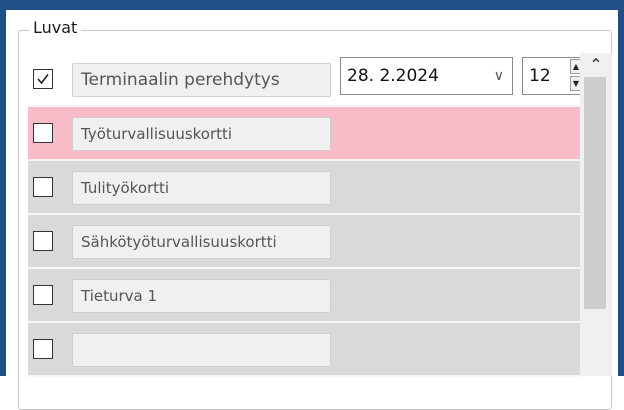 This screenshot has width=624, height=410. What do you see at coordinates (393, 76) in the screenshot?
I see `date-value: 28. 2.2024` at bounding box center [393, 76].